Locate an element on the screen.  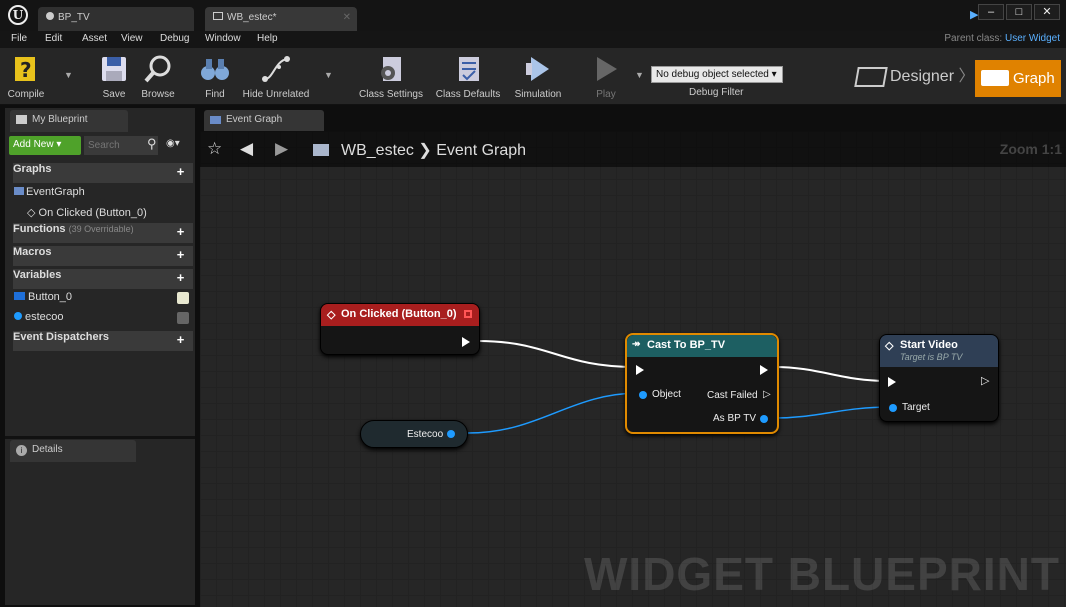
section-macros: Macros + is located at coordinates (103, 256).